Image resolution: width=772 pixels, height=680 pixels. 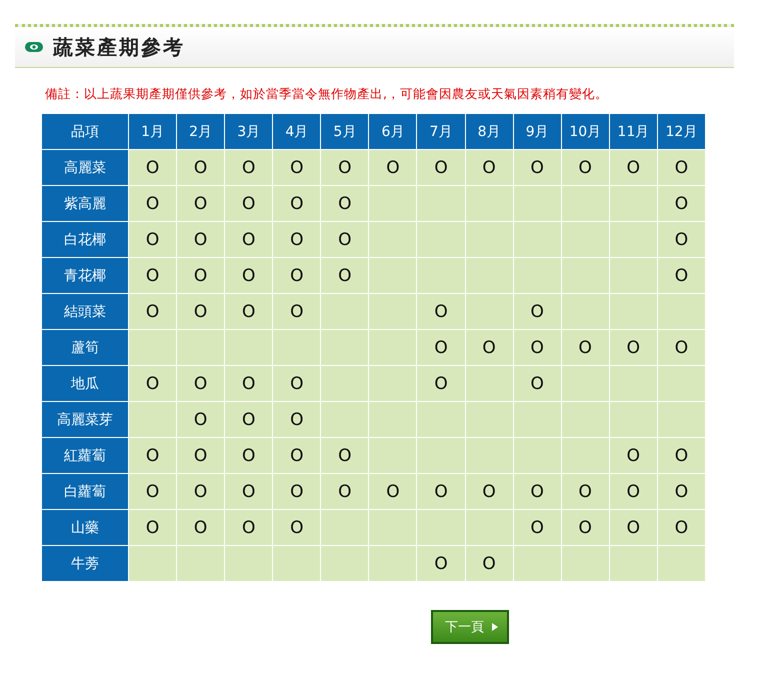 What do you see at coordinates (344, 132) in the screenshot?
I see `column-header: 5月` at bounding box center [344, 132].